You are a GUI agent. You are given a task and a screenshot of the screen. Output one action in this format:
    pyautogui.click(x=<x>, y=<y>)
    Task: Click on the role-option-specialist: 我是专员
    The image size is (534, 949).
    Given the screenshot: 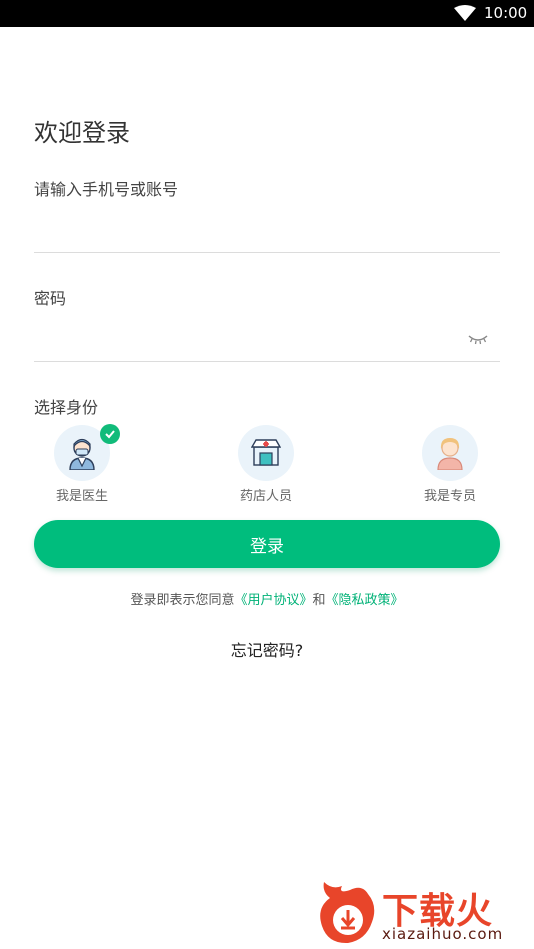 What is the action you would take?
    pyautogui.click(x=450, y=464)
    